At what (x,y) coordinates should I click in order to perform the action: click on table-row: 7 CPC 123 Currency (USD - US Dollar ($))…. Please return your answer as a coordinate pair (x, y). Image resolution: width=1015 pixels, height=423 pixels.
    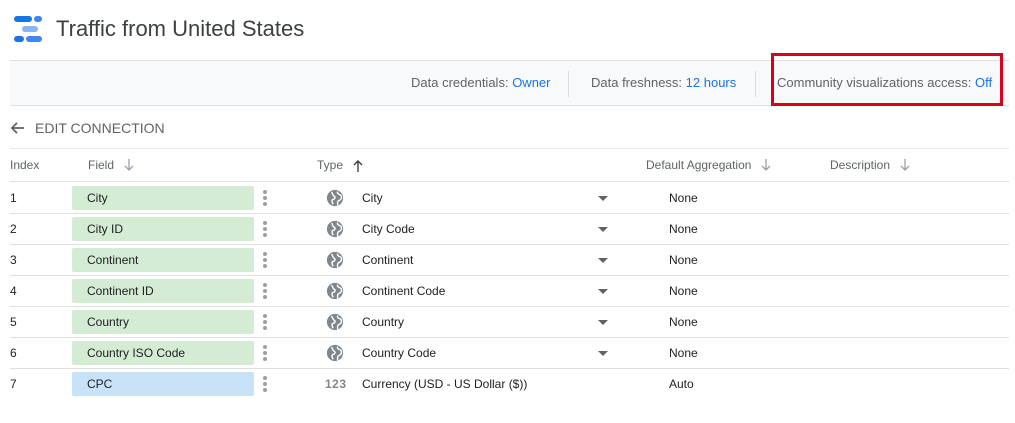
    Looking at the image, I should click on (509, 384).